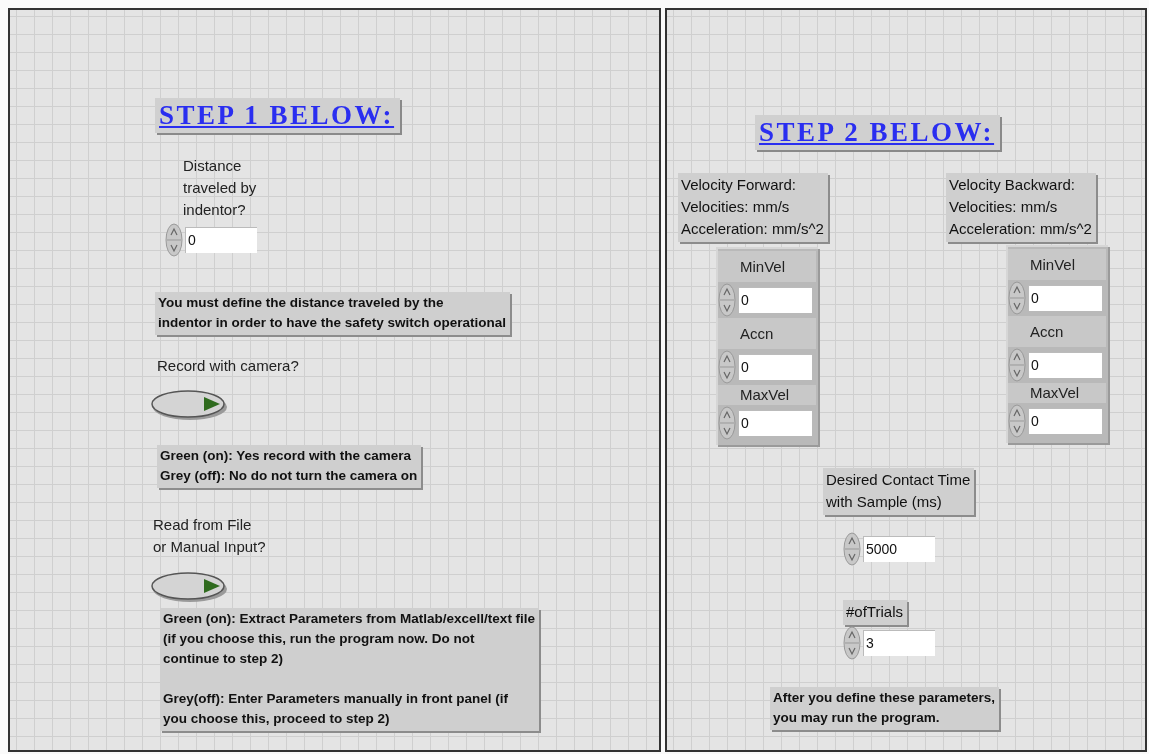 The height and width of the screenshot is (754, 1149). What do you see at coordinates (875, 612) in the screenshot?
I see `field-label: #ofTrials` at bounding box center [875, 612].